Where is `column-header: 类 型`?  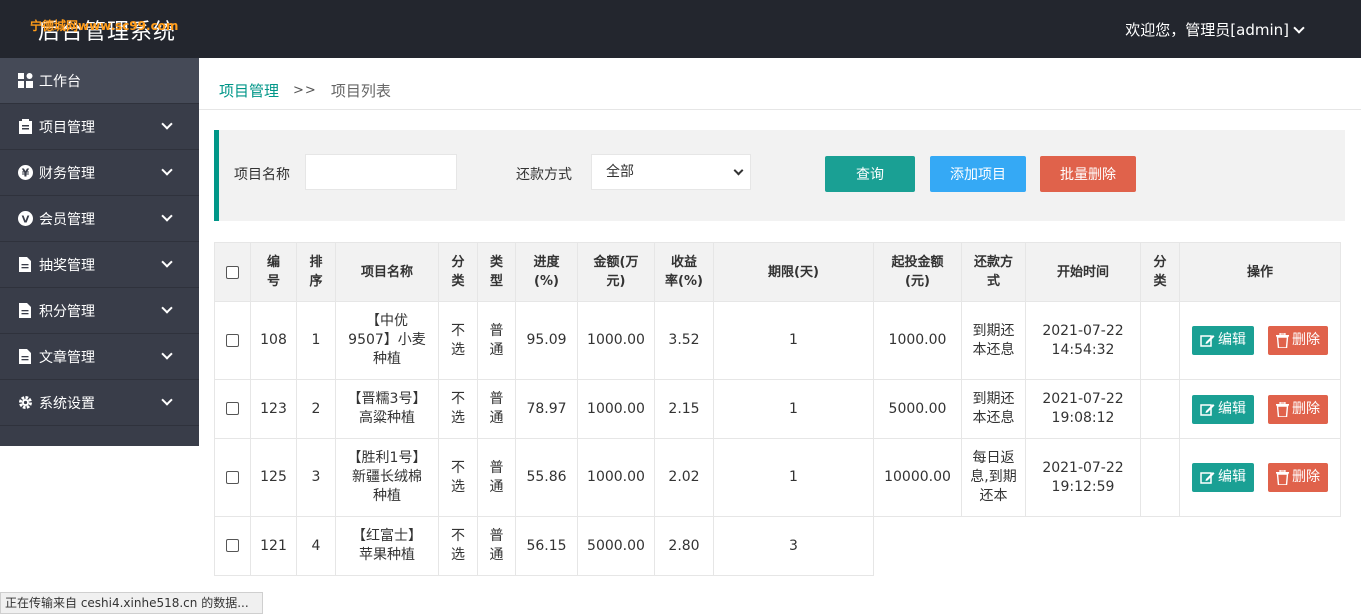 column-header: 类 型 is located at coordinates (496, 272).